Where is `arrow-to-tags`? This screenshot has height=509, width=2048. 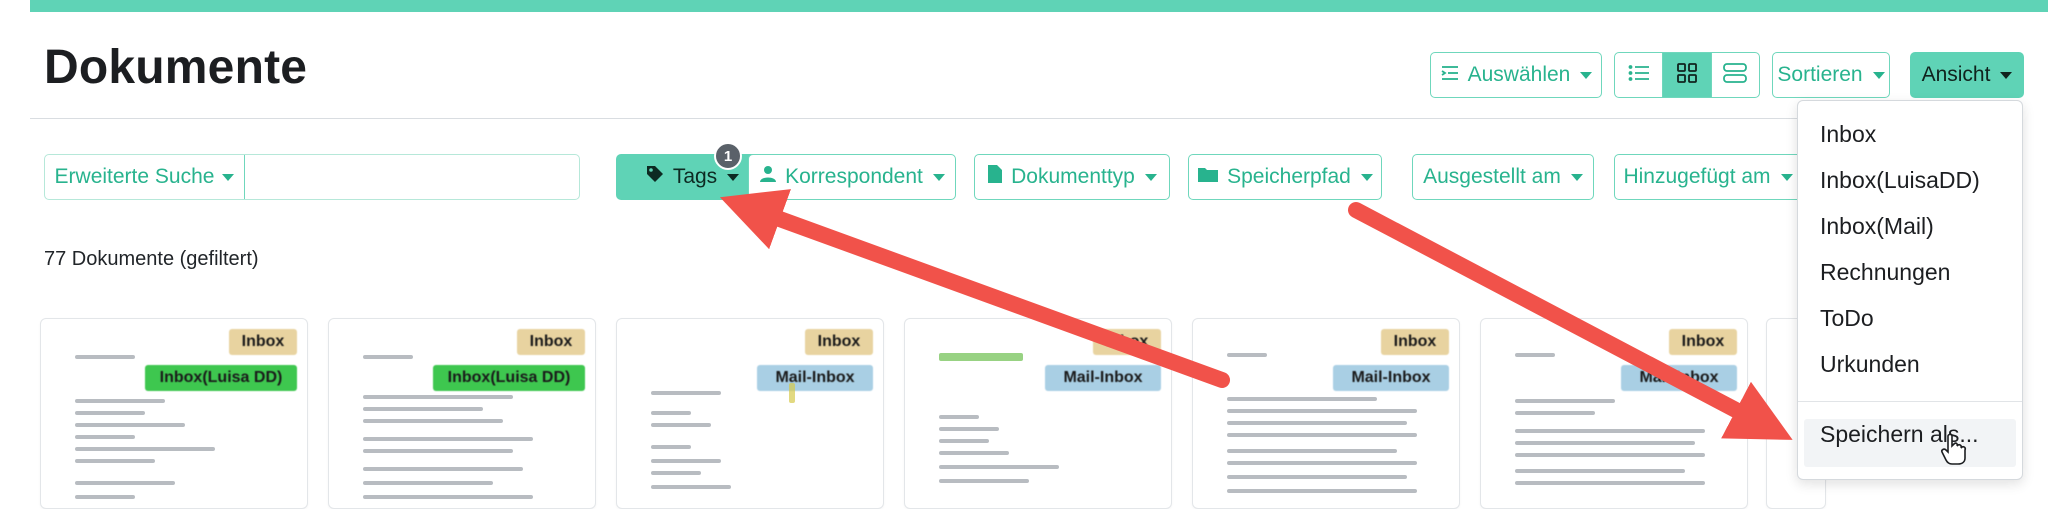 arrow-to-tags is located at coordinates (974, 288).